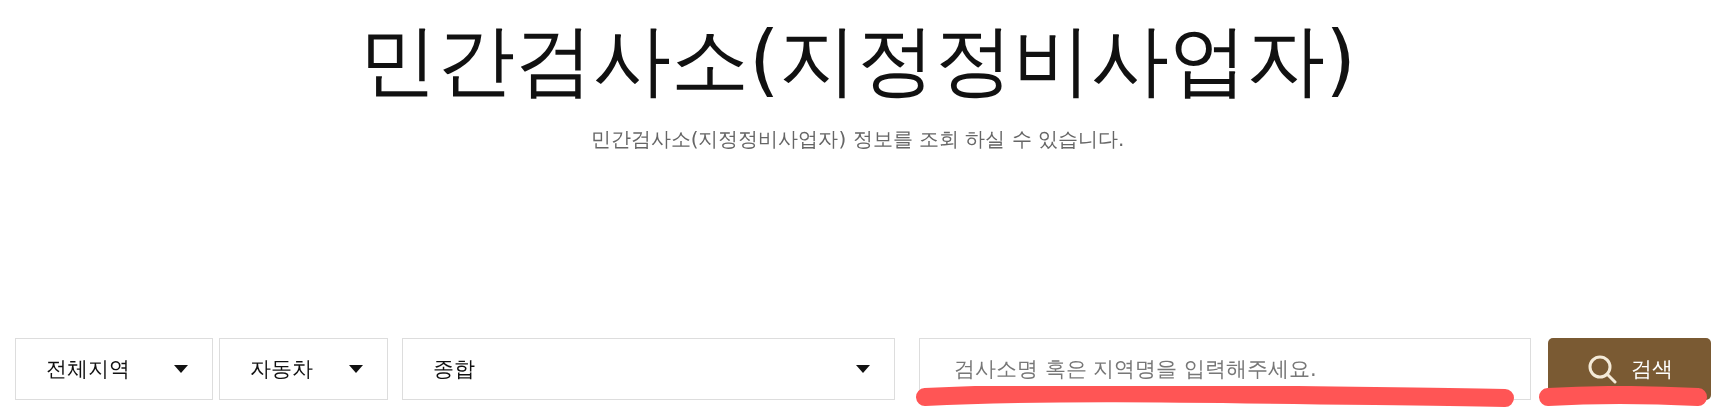  What do you see at coordinates (1601, 369) in the screenshot?
I see `search-icon` at bounding box center [1601, 369].